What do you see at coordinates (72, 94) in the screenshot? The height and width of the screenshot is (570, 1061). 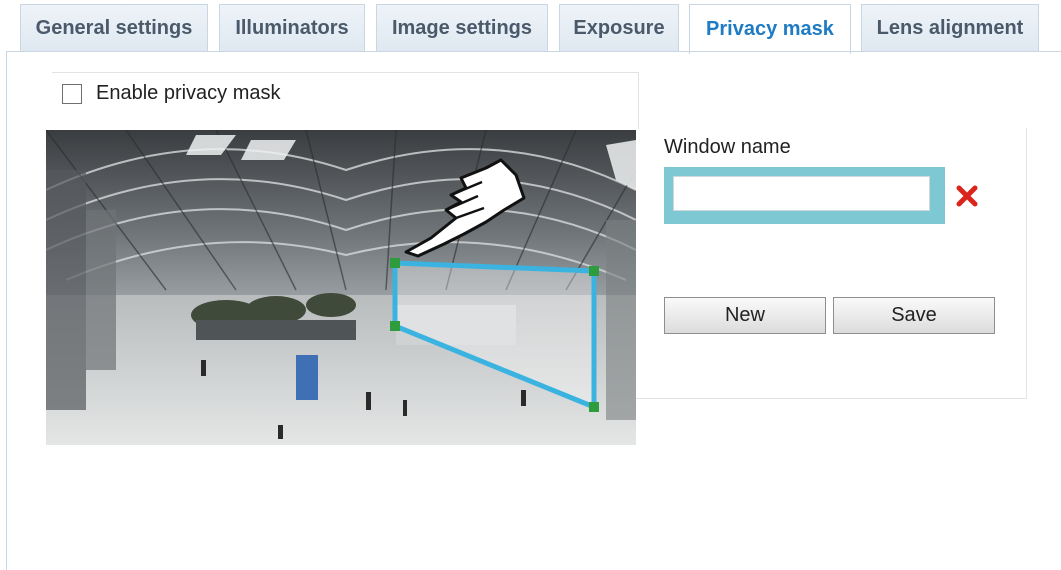 I see `enable-privacy-mask-checkbox` at bounding box center [72, 94].